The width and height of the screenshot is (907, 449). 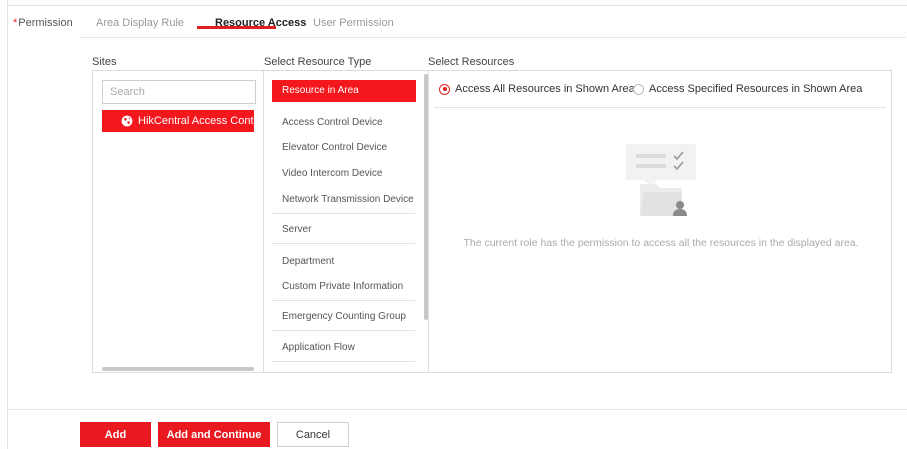 What do you see at coordinates (43, 23) in the screenshot?
I see `permission-label: *Permission` at bounding box center [43, 23].